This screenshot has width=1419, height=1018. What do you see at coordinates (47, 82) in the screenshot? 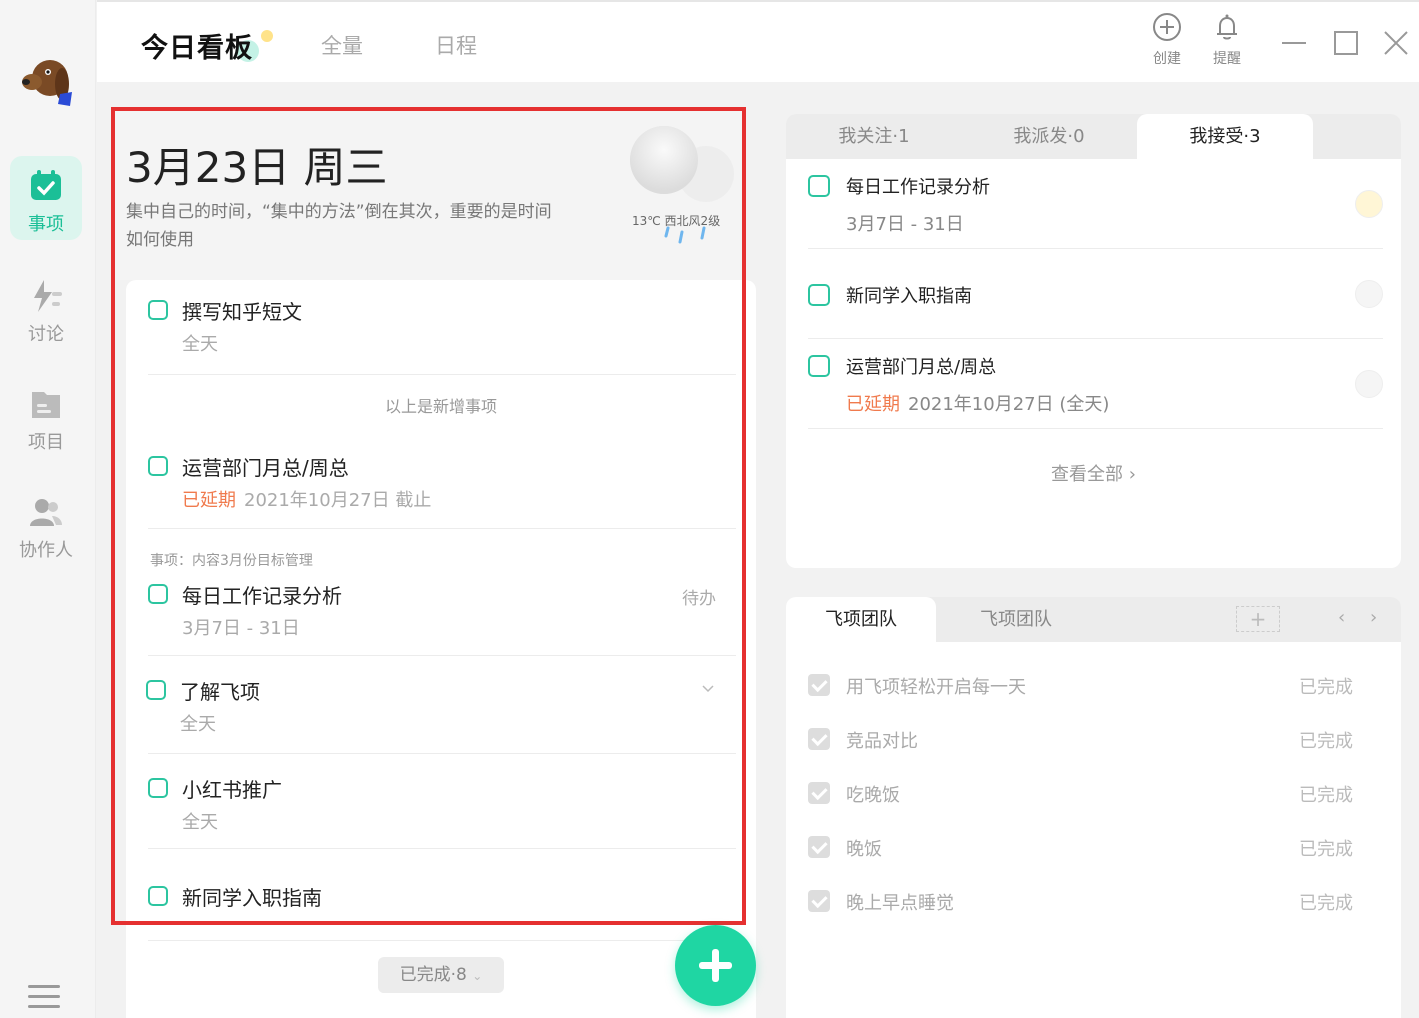
I see `user-avatar` at bounding box center [47, 82].